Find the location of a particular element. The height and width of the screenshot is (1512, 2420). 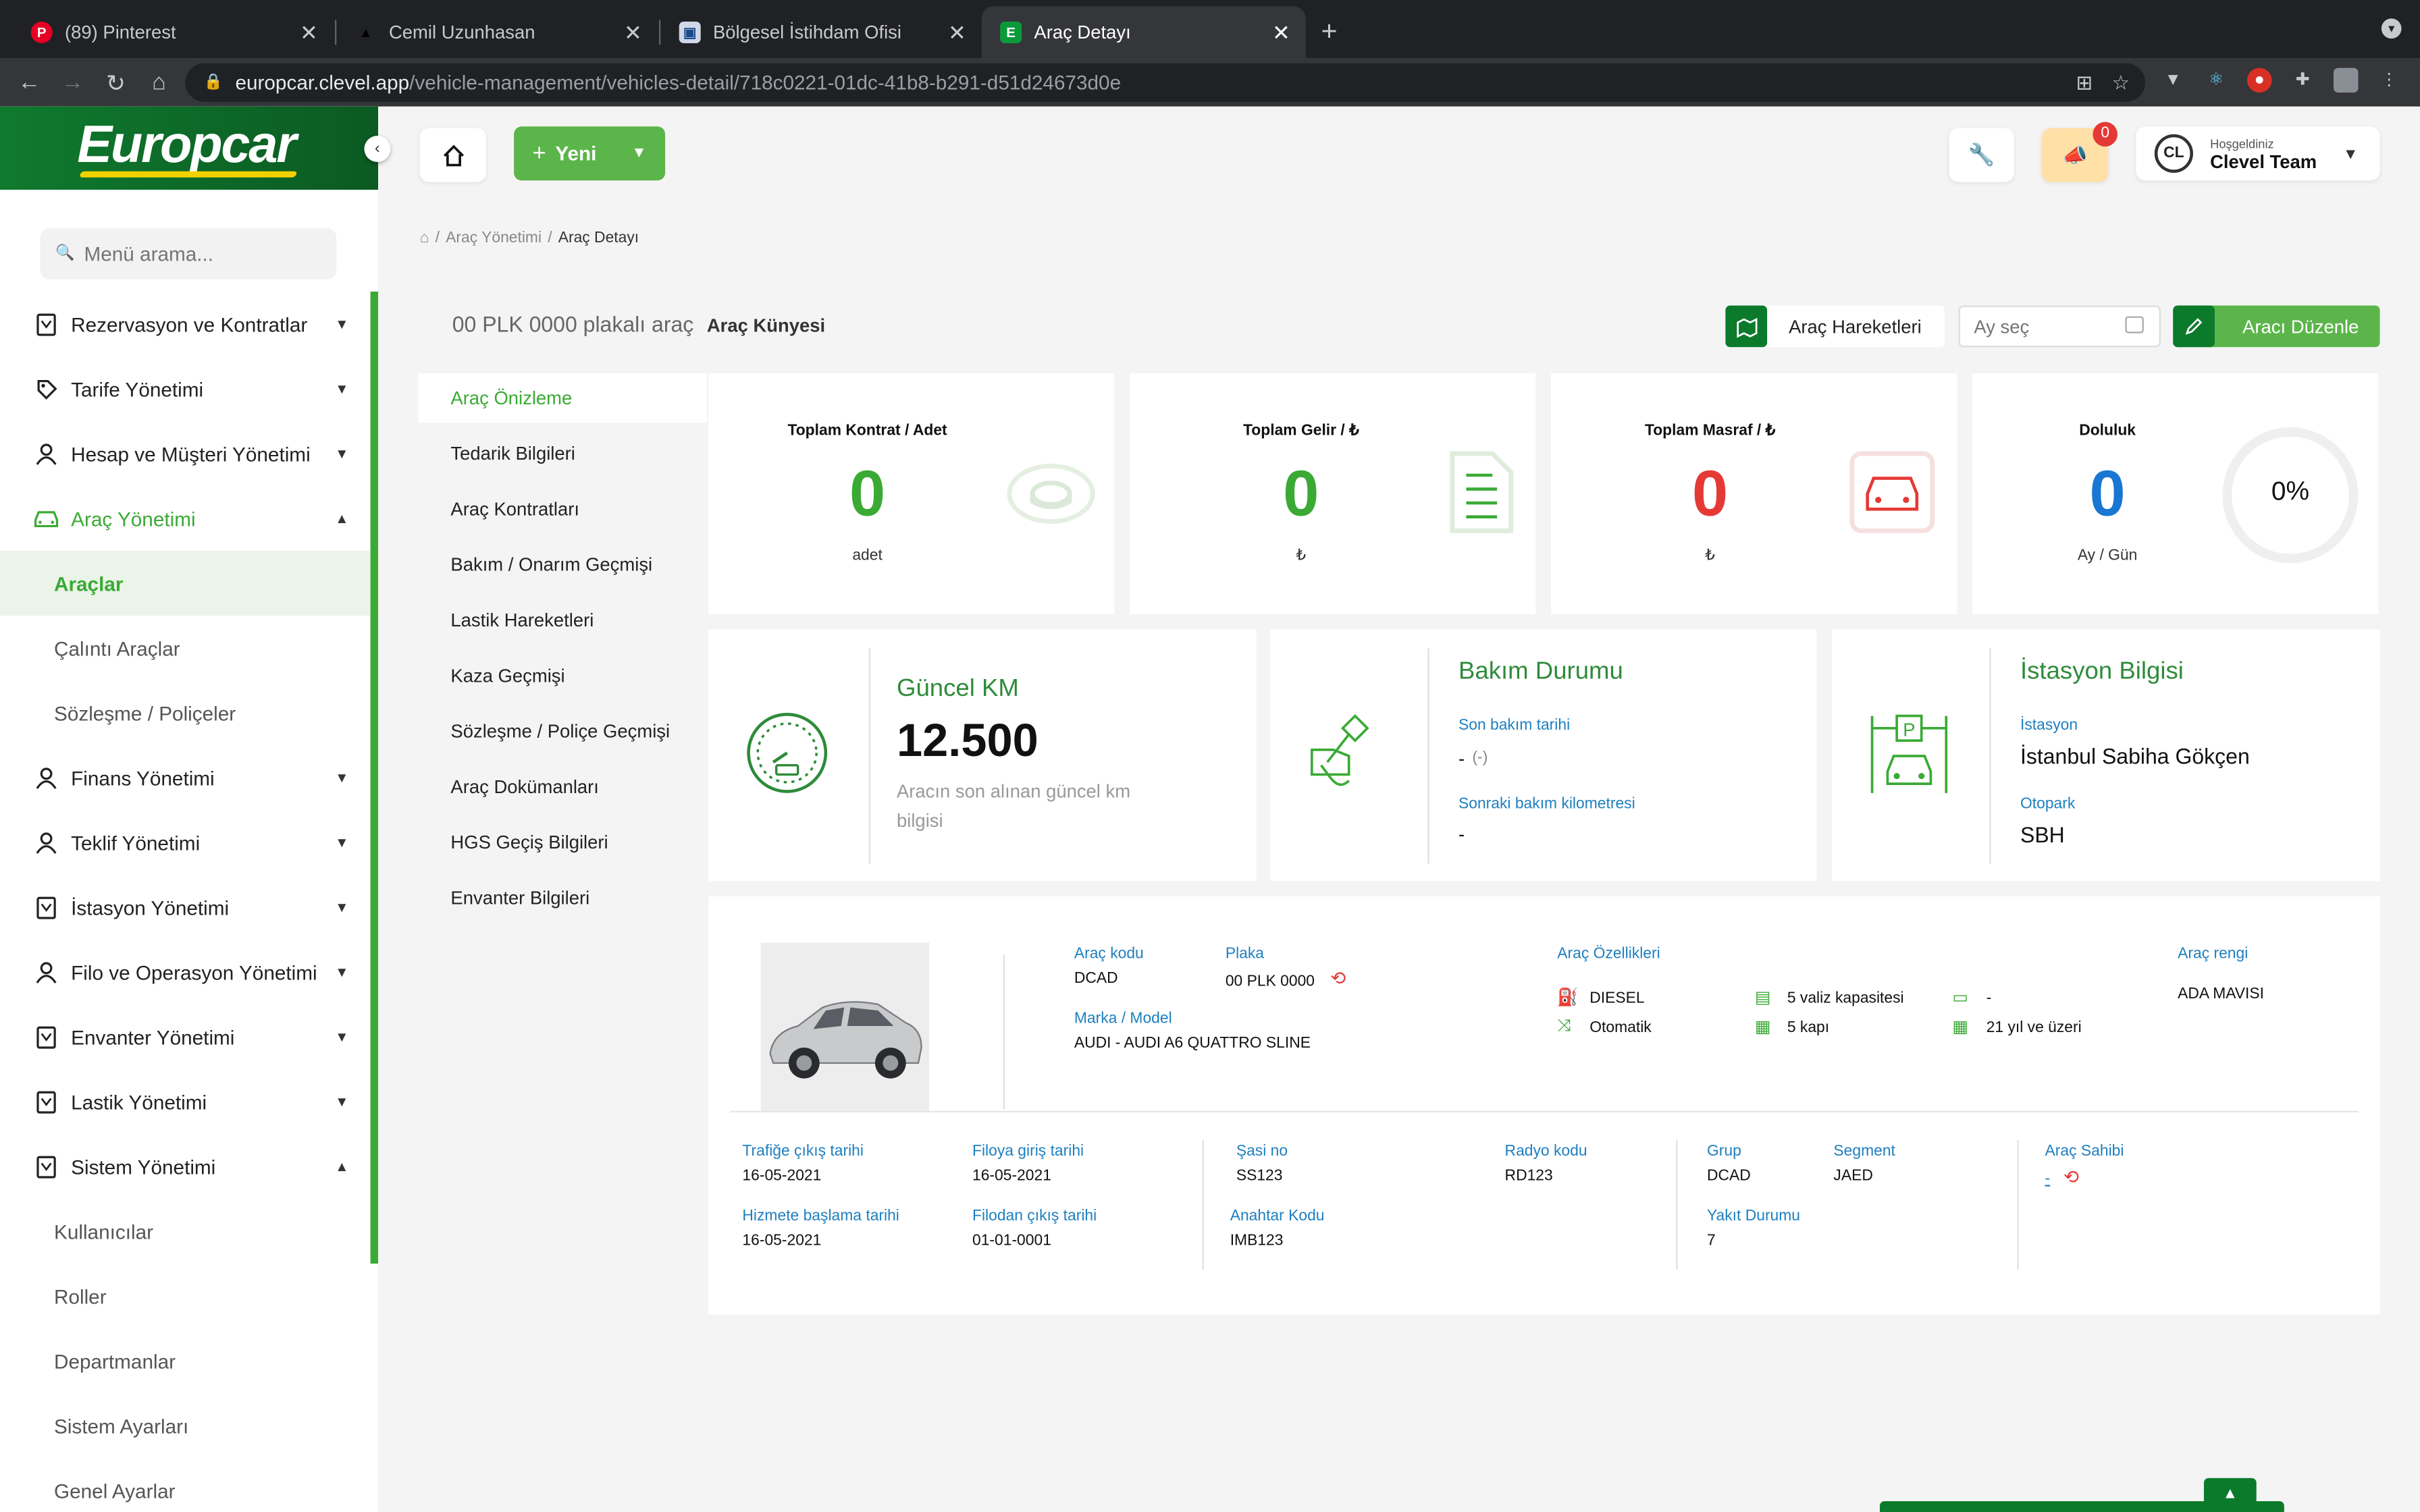

new-button: + Yeni ▼ is located at coordinates (590, 153).